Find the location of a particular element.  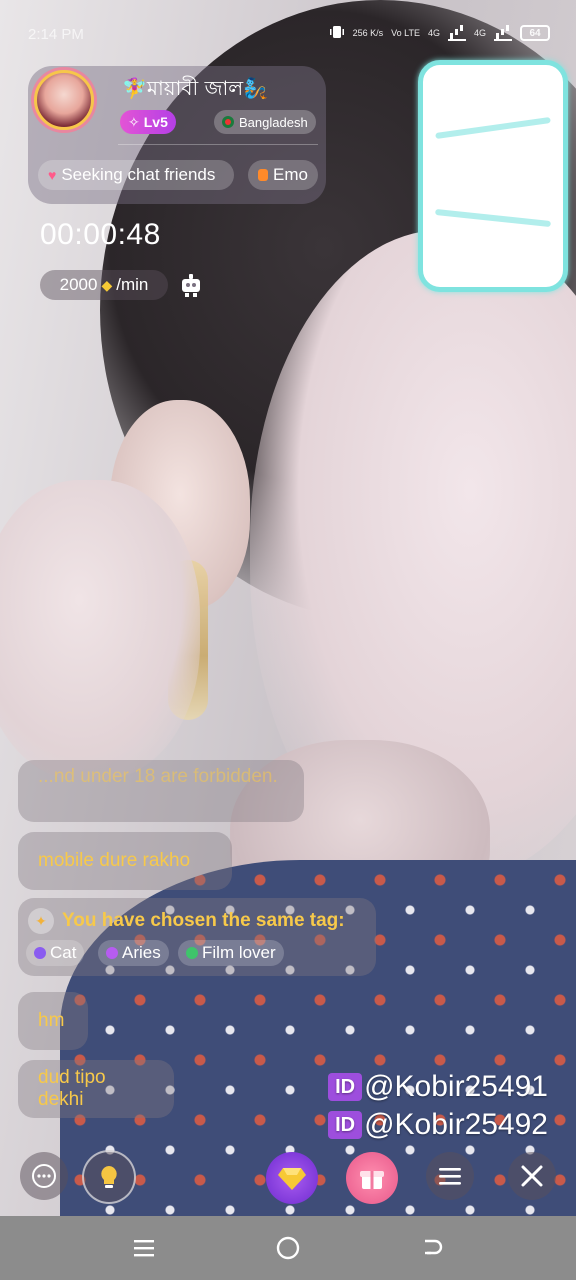

back-icon is located at coordinates (434, 1247).